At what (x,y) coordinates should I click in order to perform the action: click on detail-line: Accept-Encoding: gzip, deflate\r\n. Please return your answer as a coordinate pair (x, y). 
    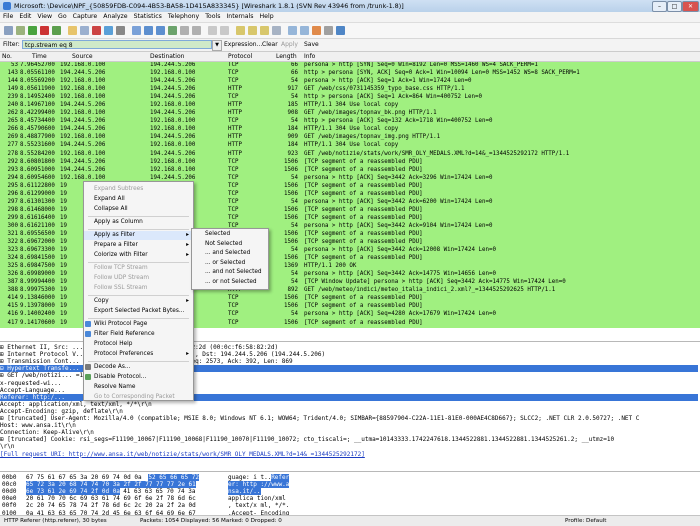
    Looking at the image, I should click on (349, 411).